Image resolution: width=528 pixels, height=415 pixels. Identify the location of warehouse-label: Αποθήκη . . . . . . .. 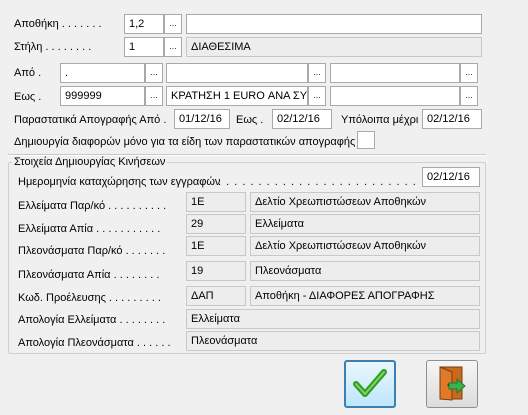
(58, 24).